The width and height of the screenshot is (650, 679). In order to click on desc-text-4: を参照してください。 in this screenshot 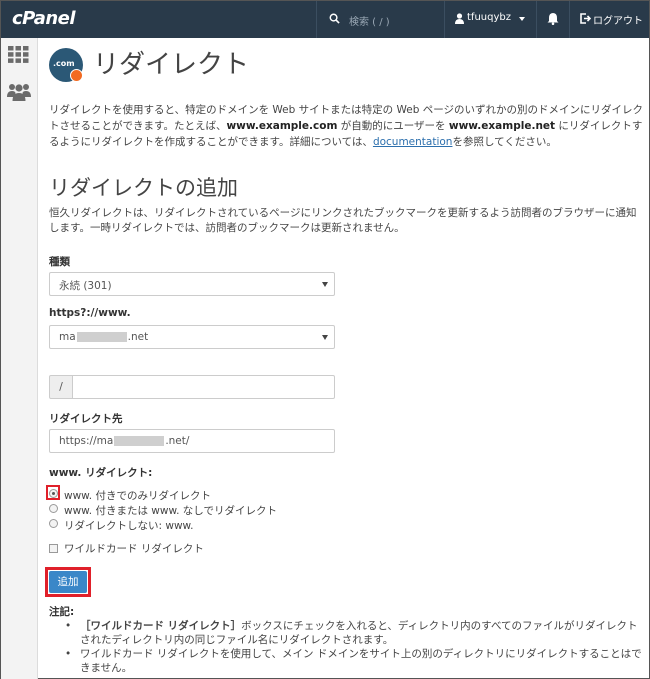, I will do `click(504, 142)`.